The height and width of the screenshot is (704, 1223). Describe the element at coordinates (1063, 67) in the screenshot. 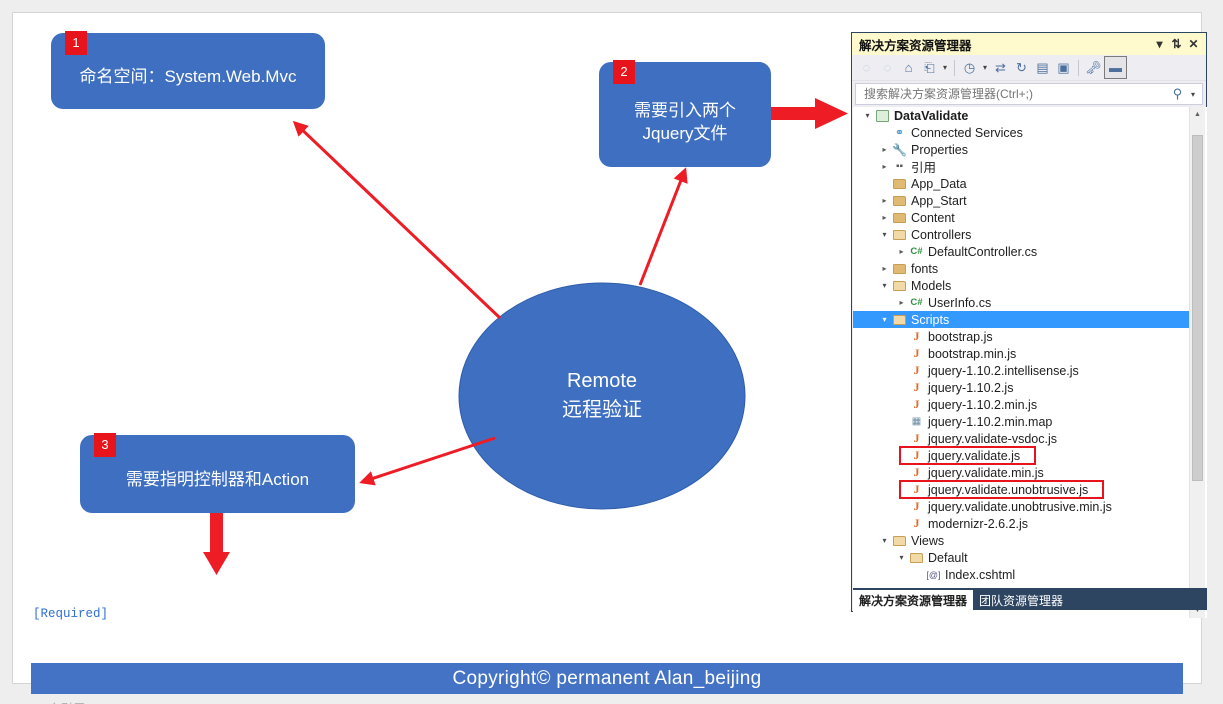

I see `properties-window-icon: ▣` at that location.